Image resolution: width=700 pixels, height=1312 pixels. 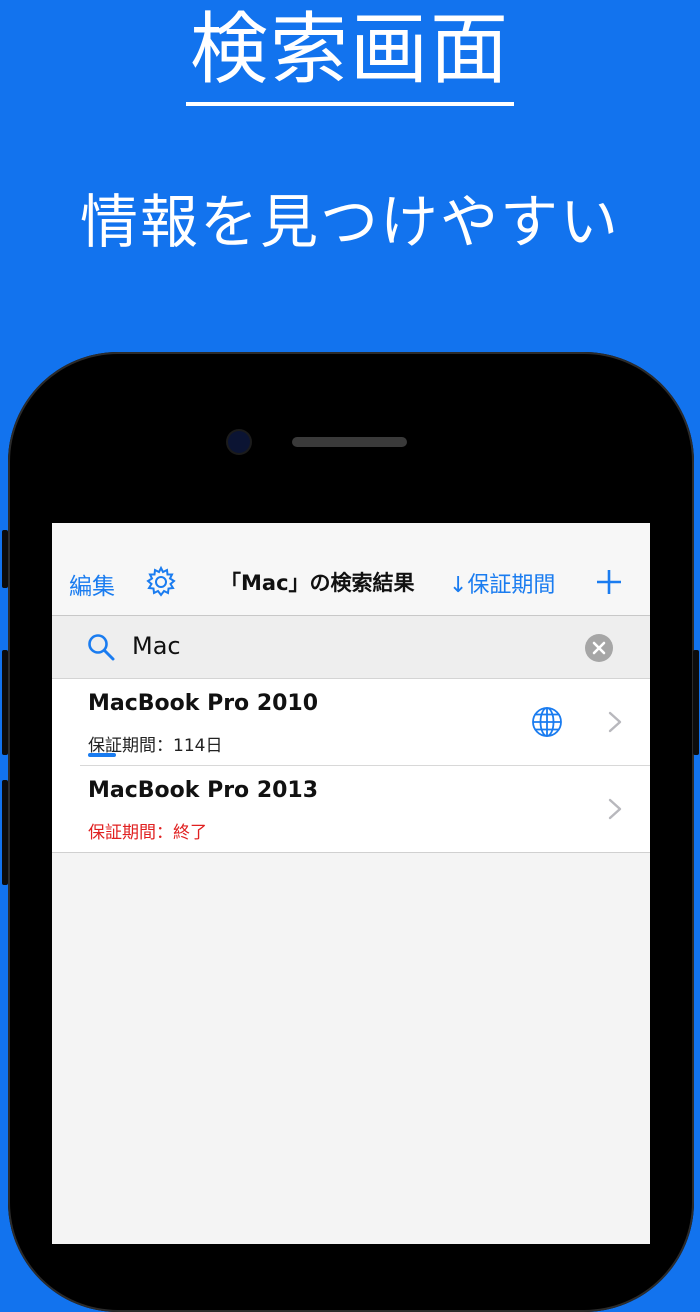 What do you see at coordinates (101, 647) in the screenshot?
I see `search-icon` at bounding box center [101, 647].